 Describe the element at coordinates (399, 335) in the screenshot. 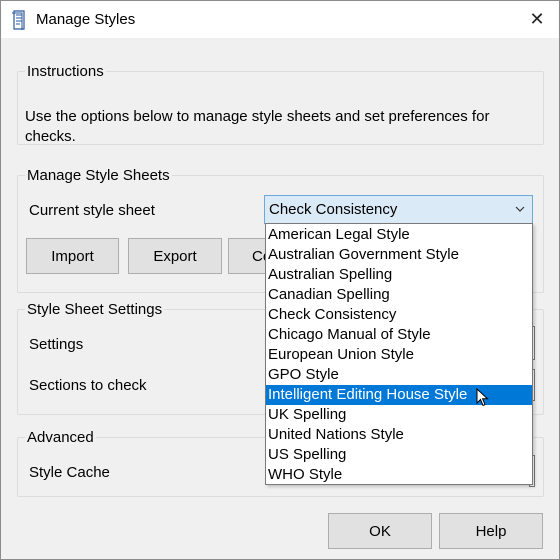

I see `dropdown-option: Chicago Manual of Style` at that location.